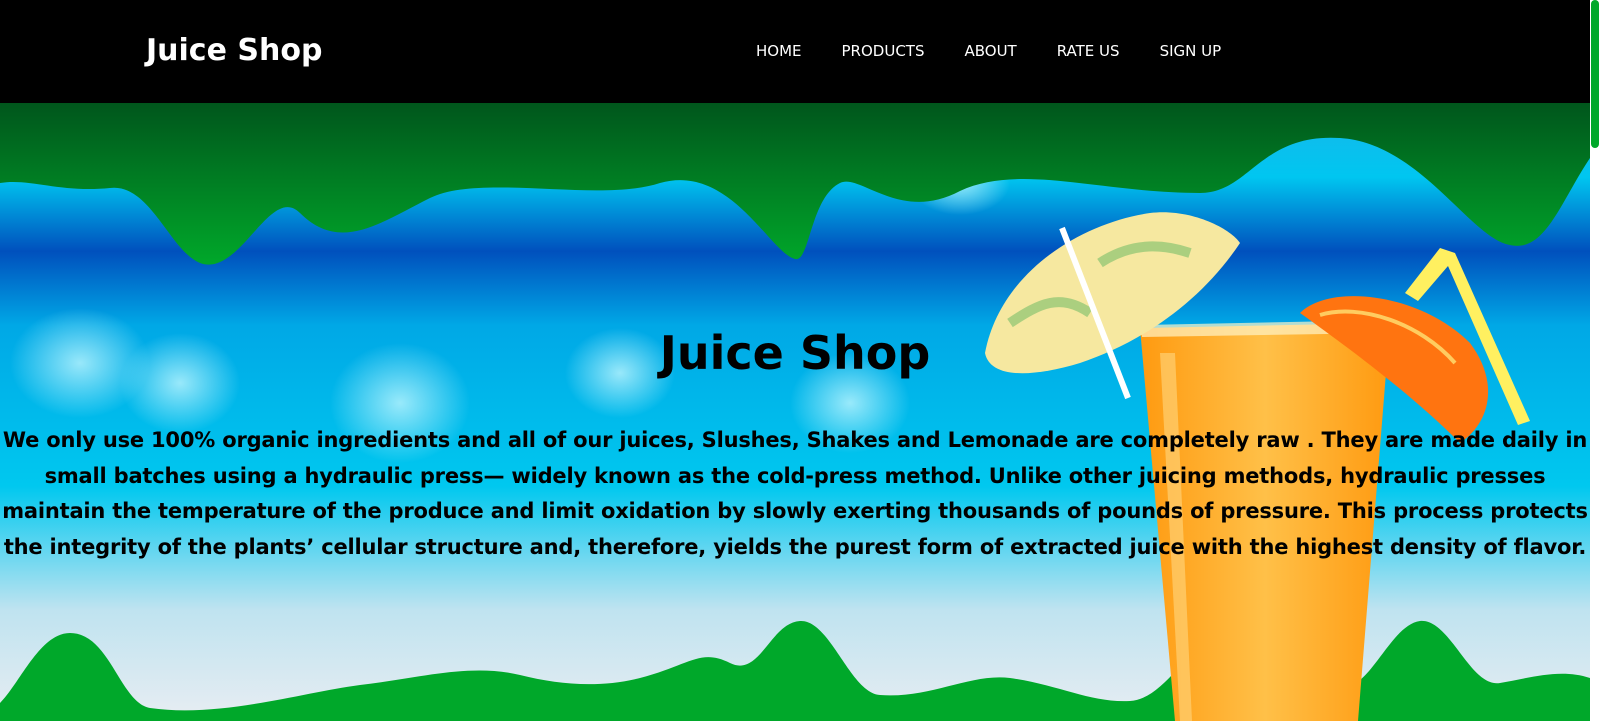 This screenshot has width=1600, height=721. I want to click on nav-products: PRODUCTS, so click(883, 51).